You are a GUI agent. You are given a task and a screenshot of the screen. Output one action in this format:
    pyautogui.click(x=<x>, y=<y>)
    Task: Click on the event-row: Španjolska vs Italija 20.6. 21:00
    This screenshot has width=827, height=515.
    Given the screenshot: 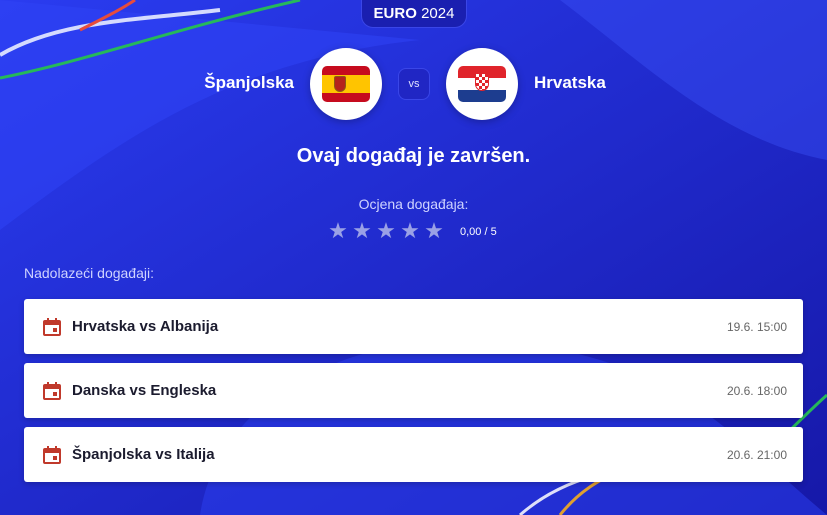 What is the action you would take?
    pyautogui.click(x=413, y=454)
    